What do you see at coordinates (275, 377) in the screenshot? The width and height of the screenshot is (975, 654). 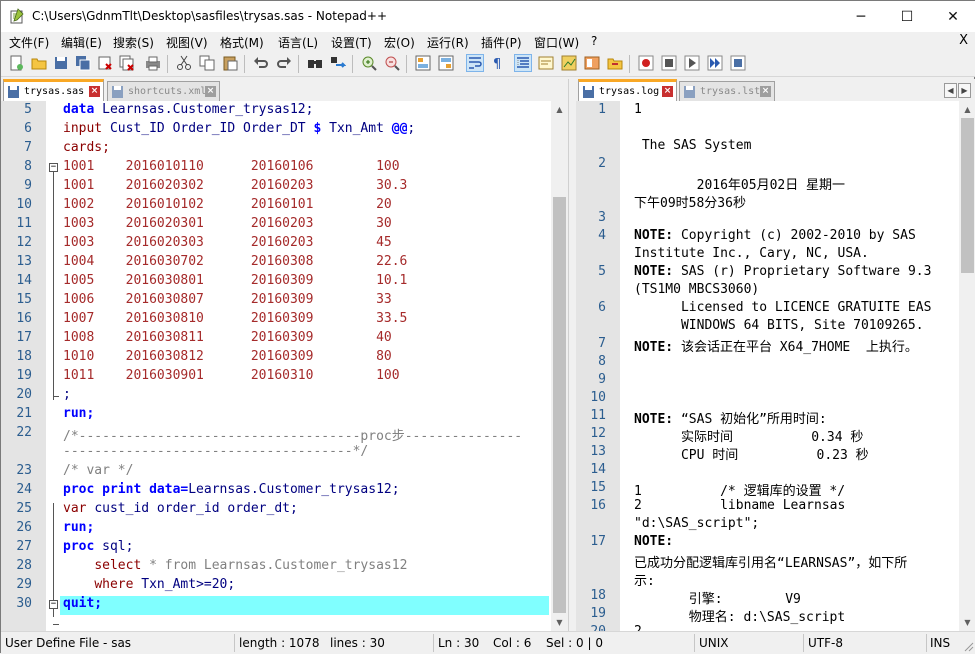 I see `code-line: 19 1011 2016030901 20160310 100` at bounding box center [275, 377].